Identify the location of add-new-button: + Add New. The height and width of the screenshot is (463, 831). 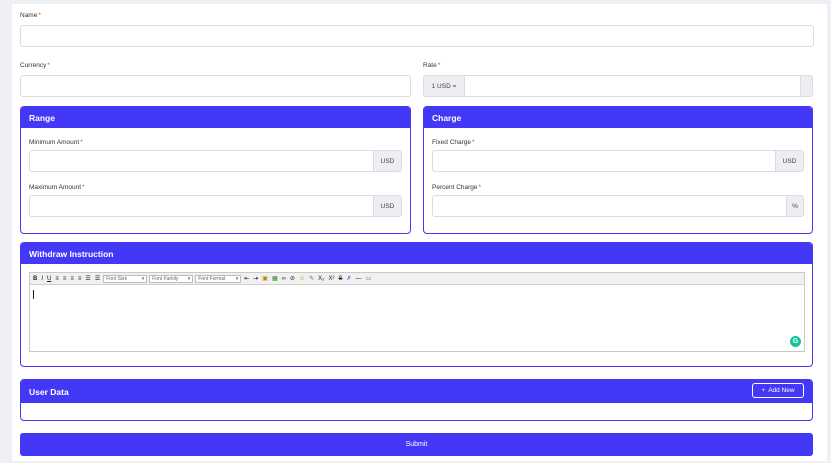
(778, 390).